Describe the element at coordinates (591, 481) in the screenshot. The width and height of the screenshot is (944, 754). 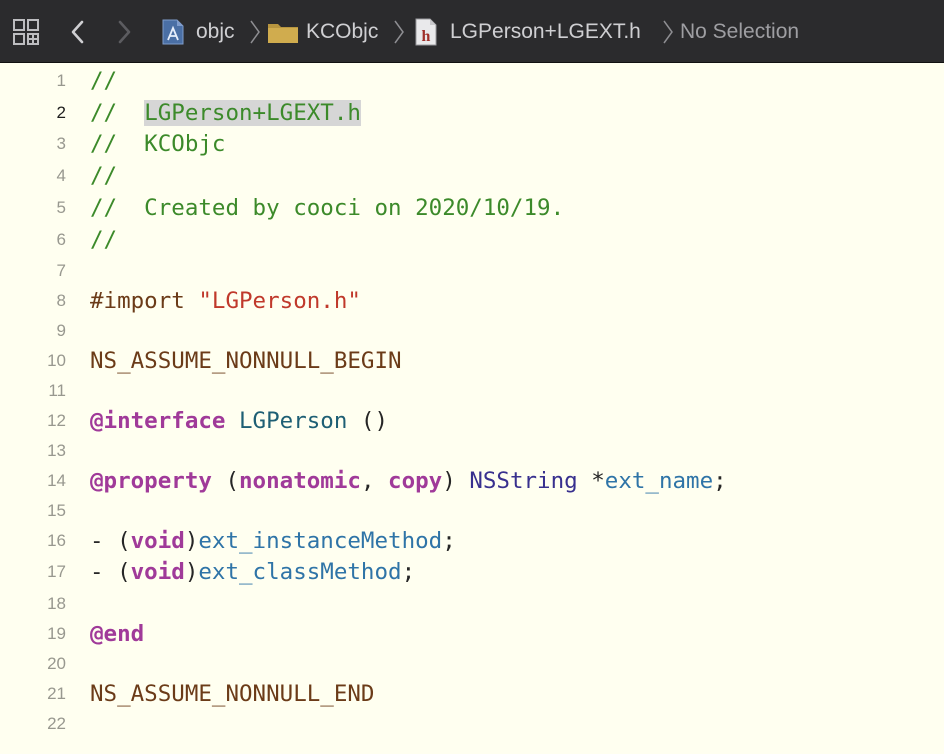
I see `code-token-plain: *` at that location.